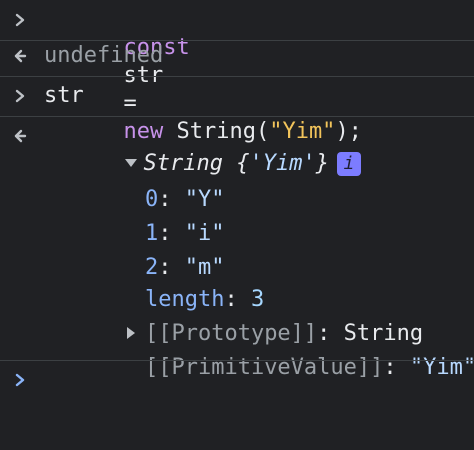 This screenshot has width=474, height=450. I want to click on input-str: str, so click(64, 95).